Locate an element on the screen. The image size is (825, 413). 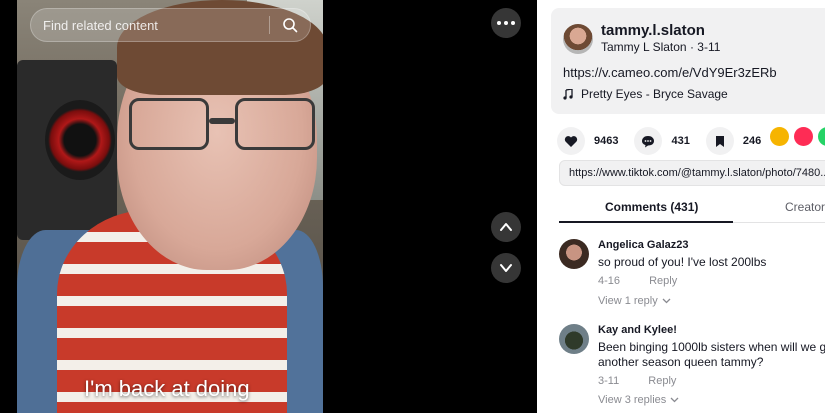
author-display-name: Tammy L Slaton is located at coordinates (644, 47).